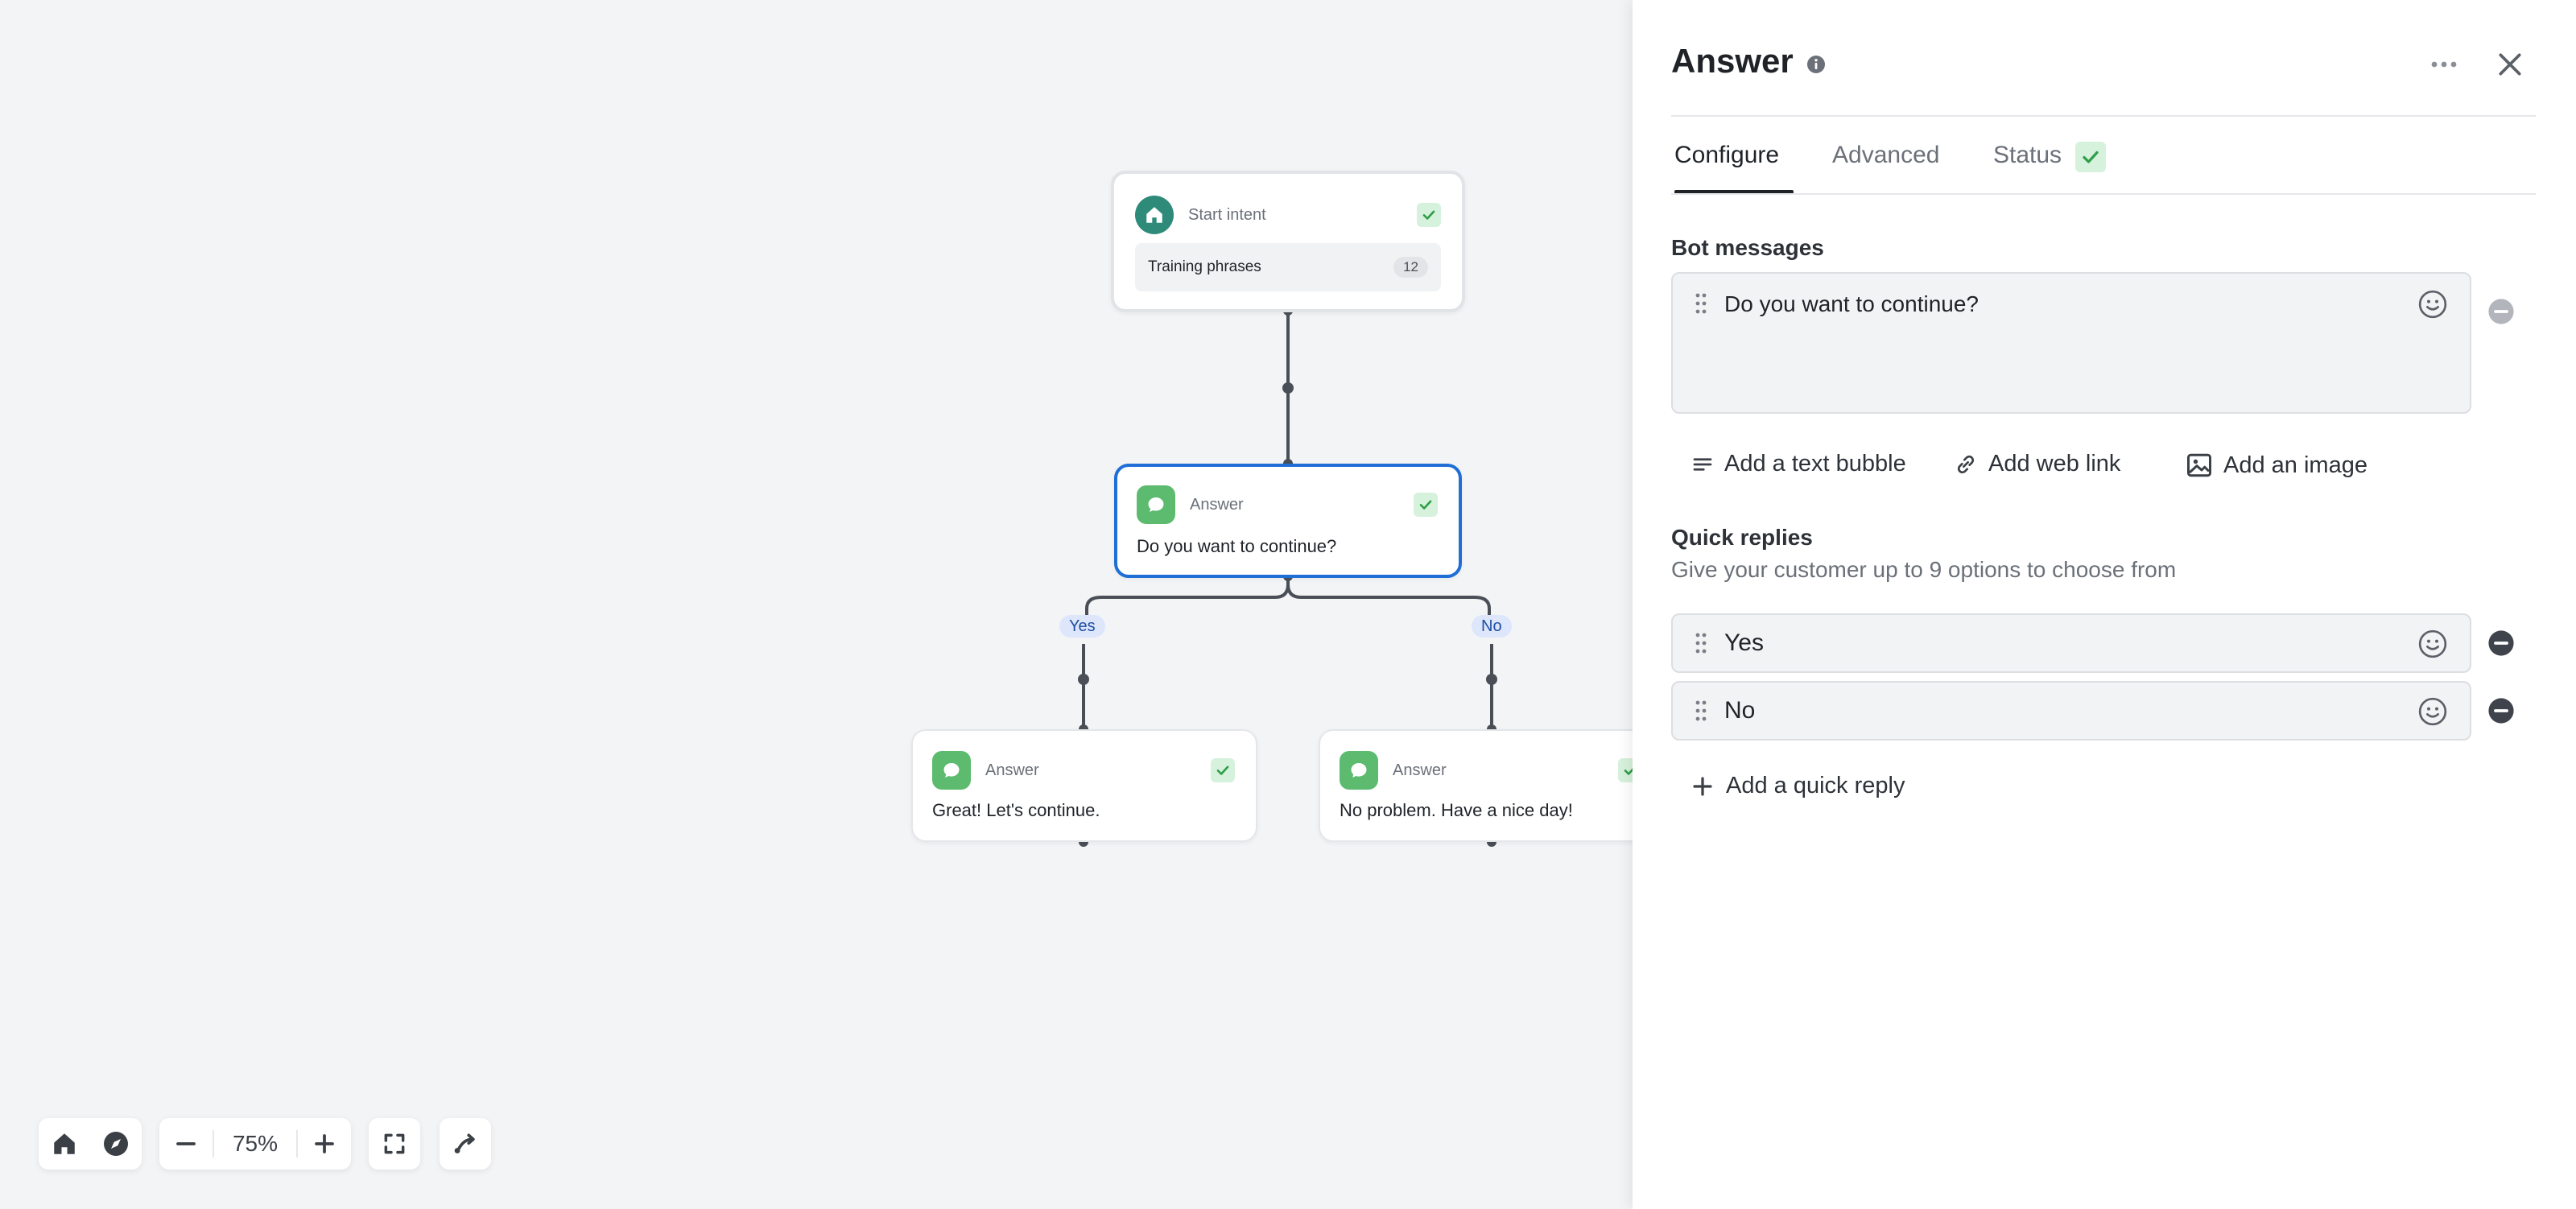  I want to click on navigation-group, so click(90, 1144).